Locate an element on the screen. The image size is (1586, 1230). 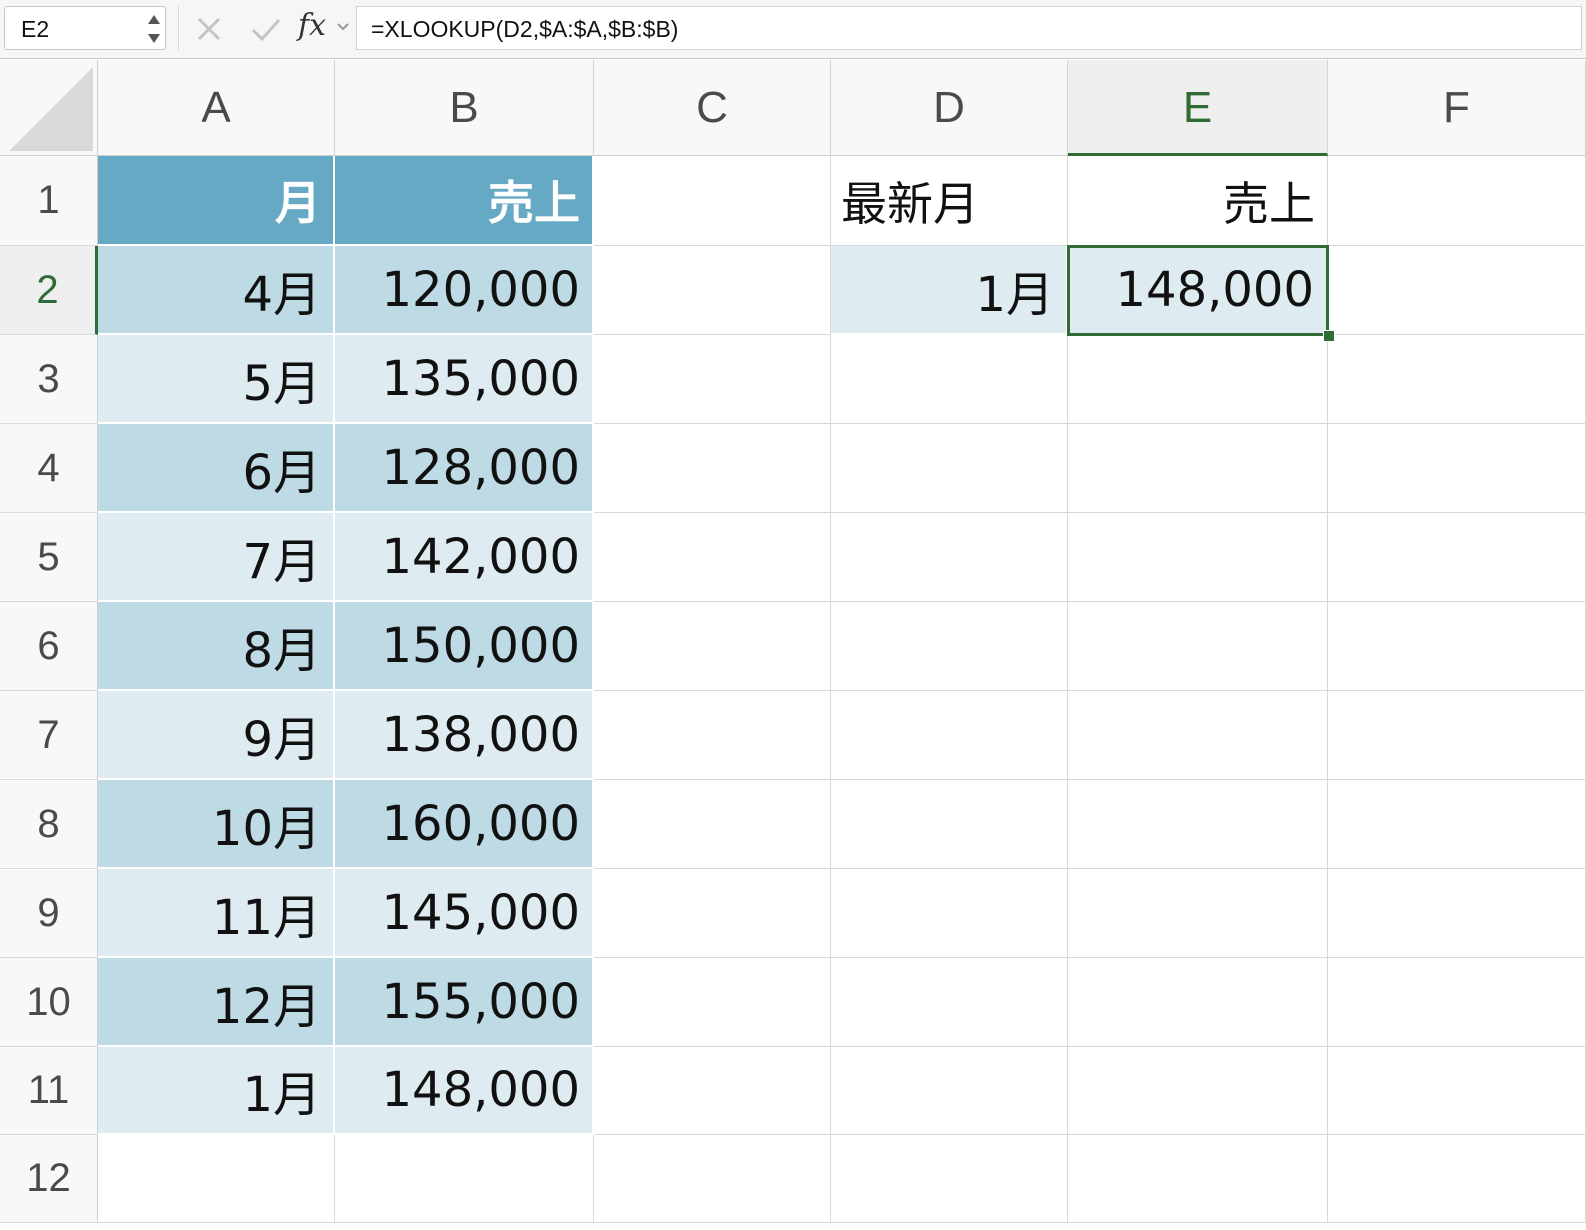
cell-d6 is located at coordinates (949, 646).